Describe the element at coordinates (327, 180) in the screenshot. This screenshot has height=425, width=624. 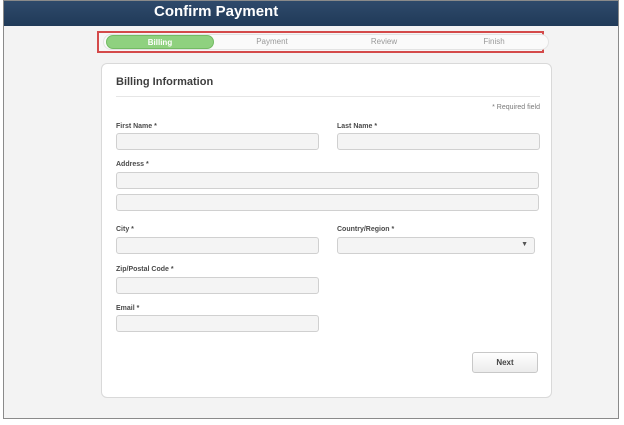
I see `address-line1-field` at that location.